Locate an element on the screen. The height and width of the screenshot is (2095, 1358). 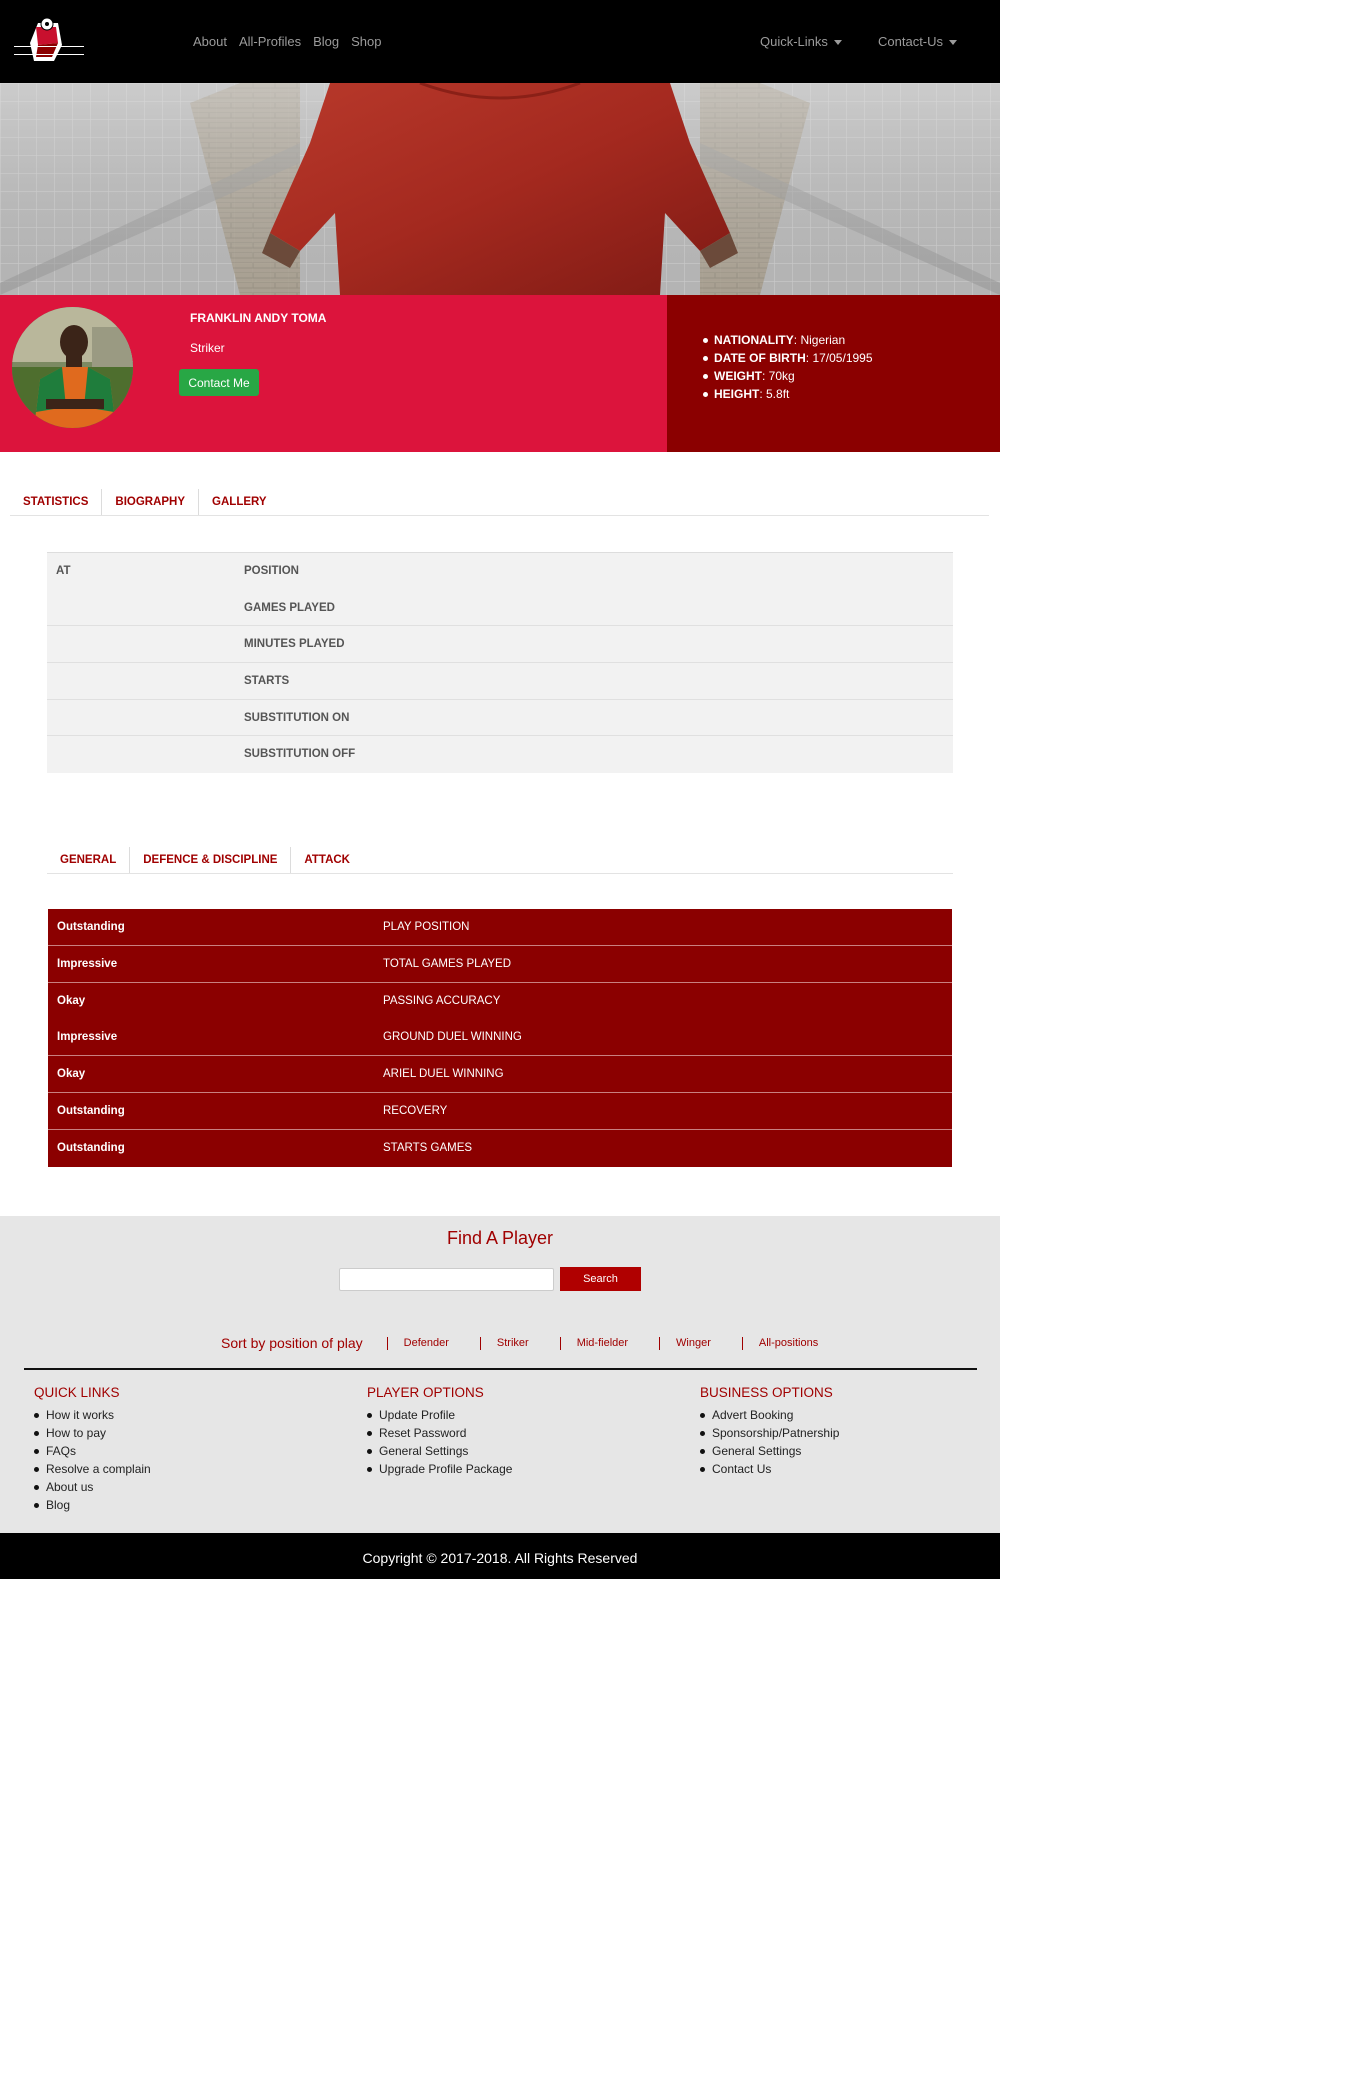
nav-blog: Blog is located at coordinates (326, 41).